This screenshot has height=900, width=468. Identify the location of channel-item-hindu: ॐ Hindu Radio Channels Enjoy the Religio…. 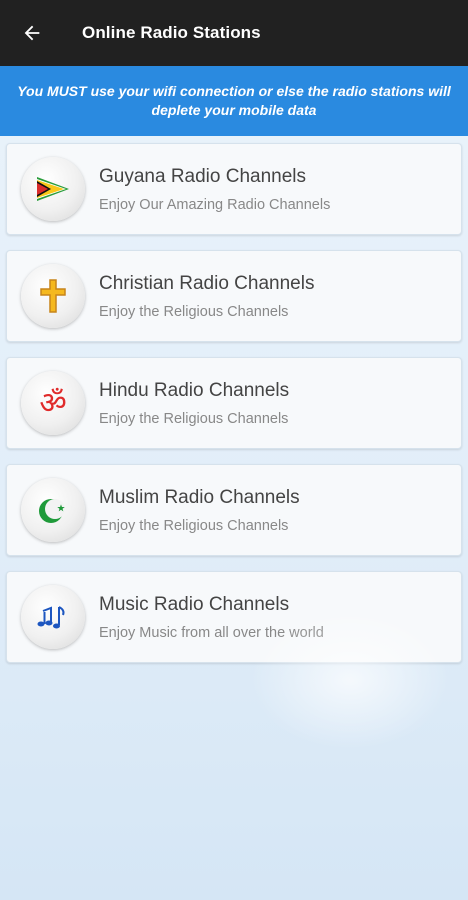
(234, 403).